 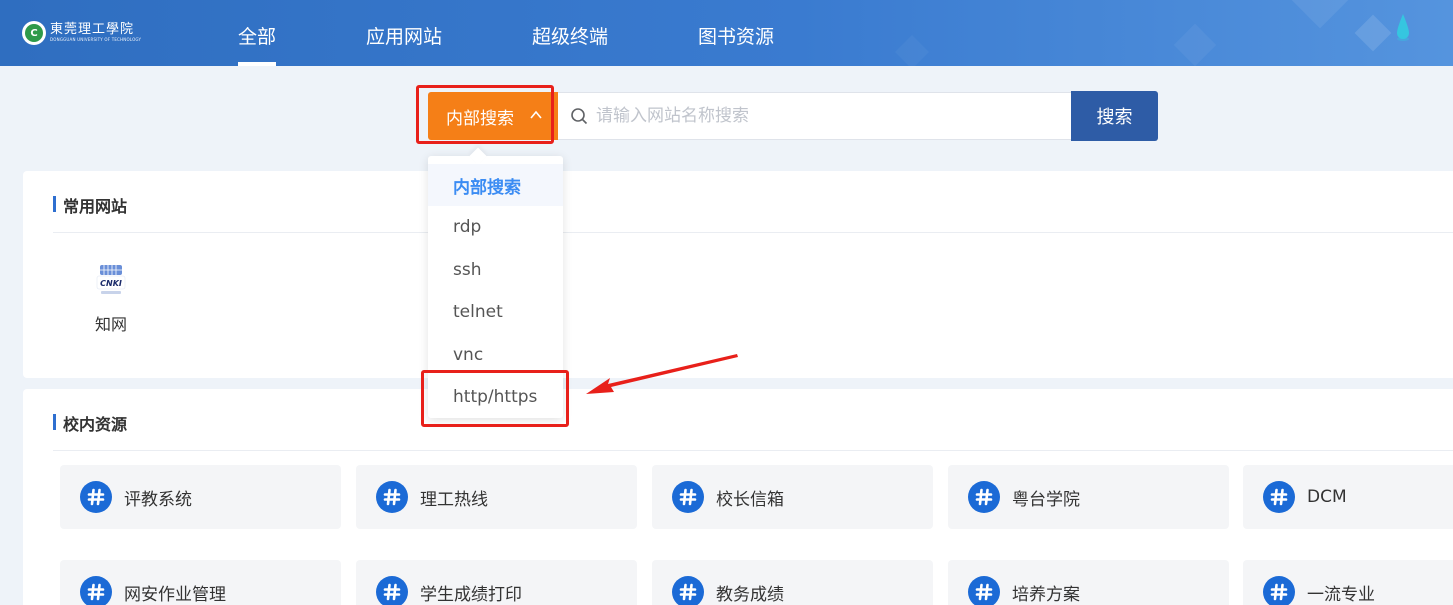 What do you see at coordinates (826, 116) in the screenshot?
I see `search-input` at bounding box center [826, 116].